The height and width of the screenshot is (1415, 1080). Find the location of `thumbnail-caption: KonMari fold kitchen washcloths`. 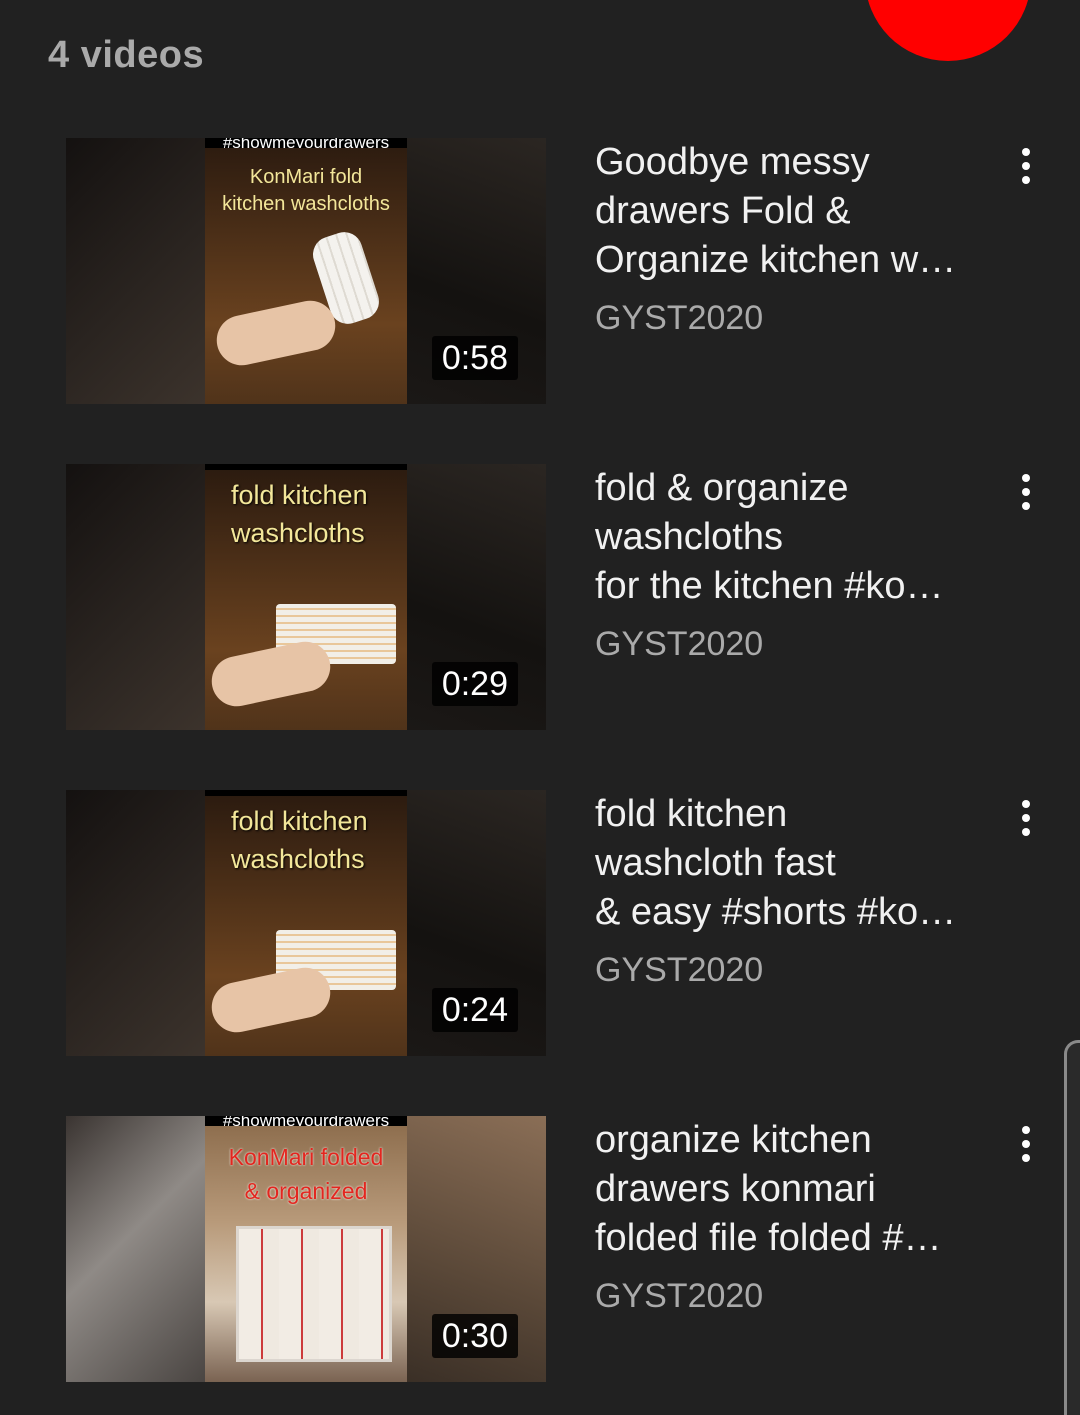

thumbnail-caption: KonMari fold kitchen washcloths is located at coordinates (306, 190).